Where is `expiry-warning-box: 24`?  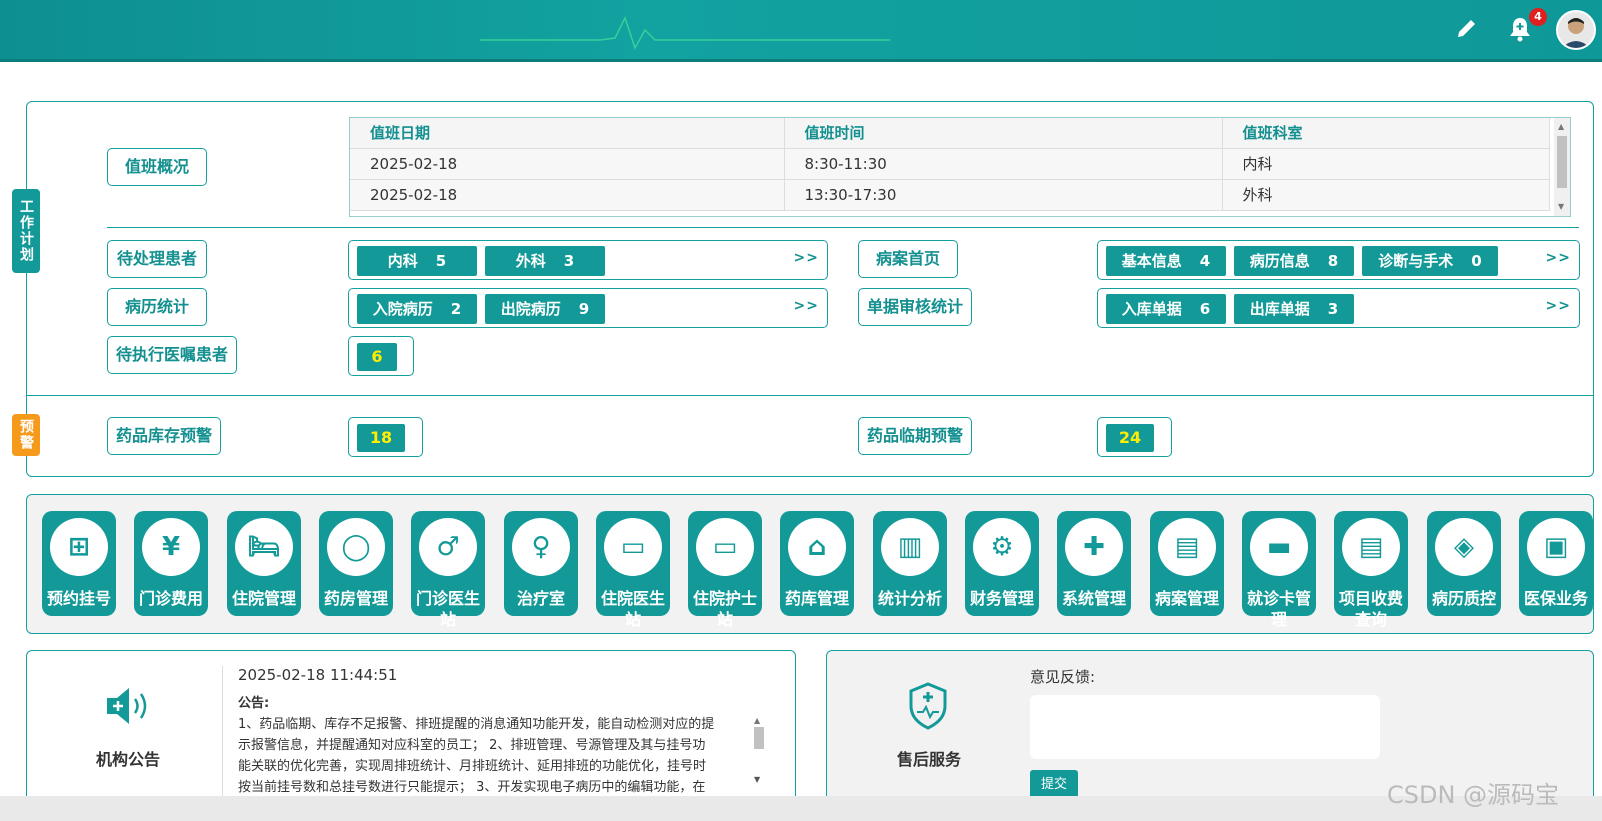 expiry-warning-box: 24 is located at coordinates (1134, 437).